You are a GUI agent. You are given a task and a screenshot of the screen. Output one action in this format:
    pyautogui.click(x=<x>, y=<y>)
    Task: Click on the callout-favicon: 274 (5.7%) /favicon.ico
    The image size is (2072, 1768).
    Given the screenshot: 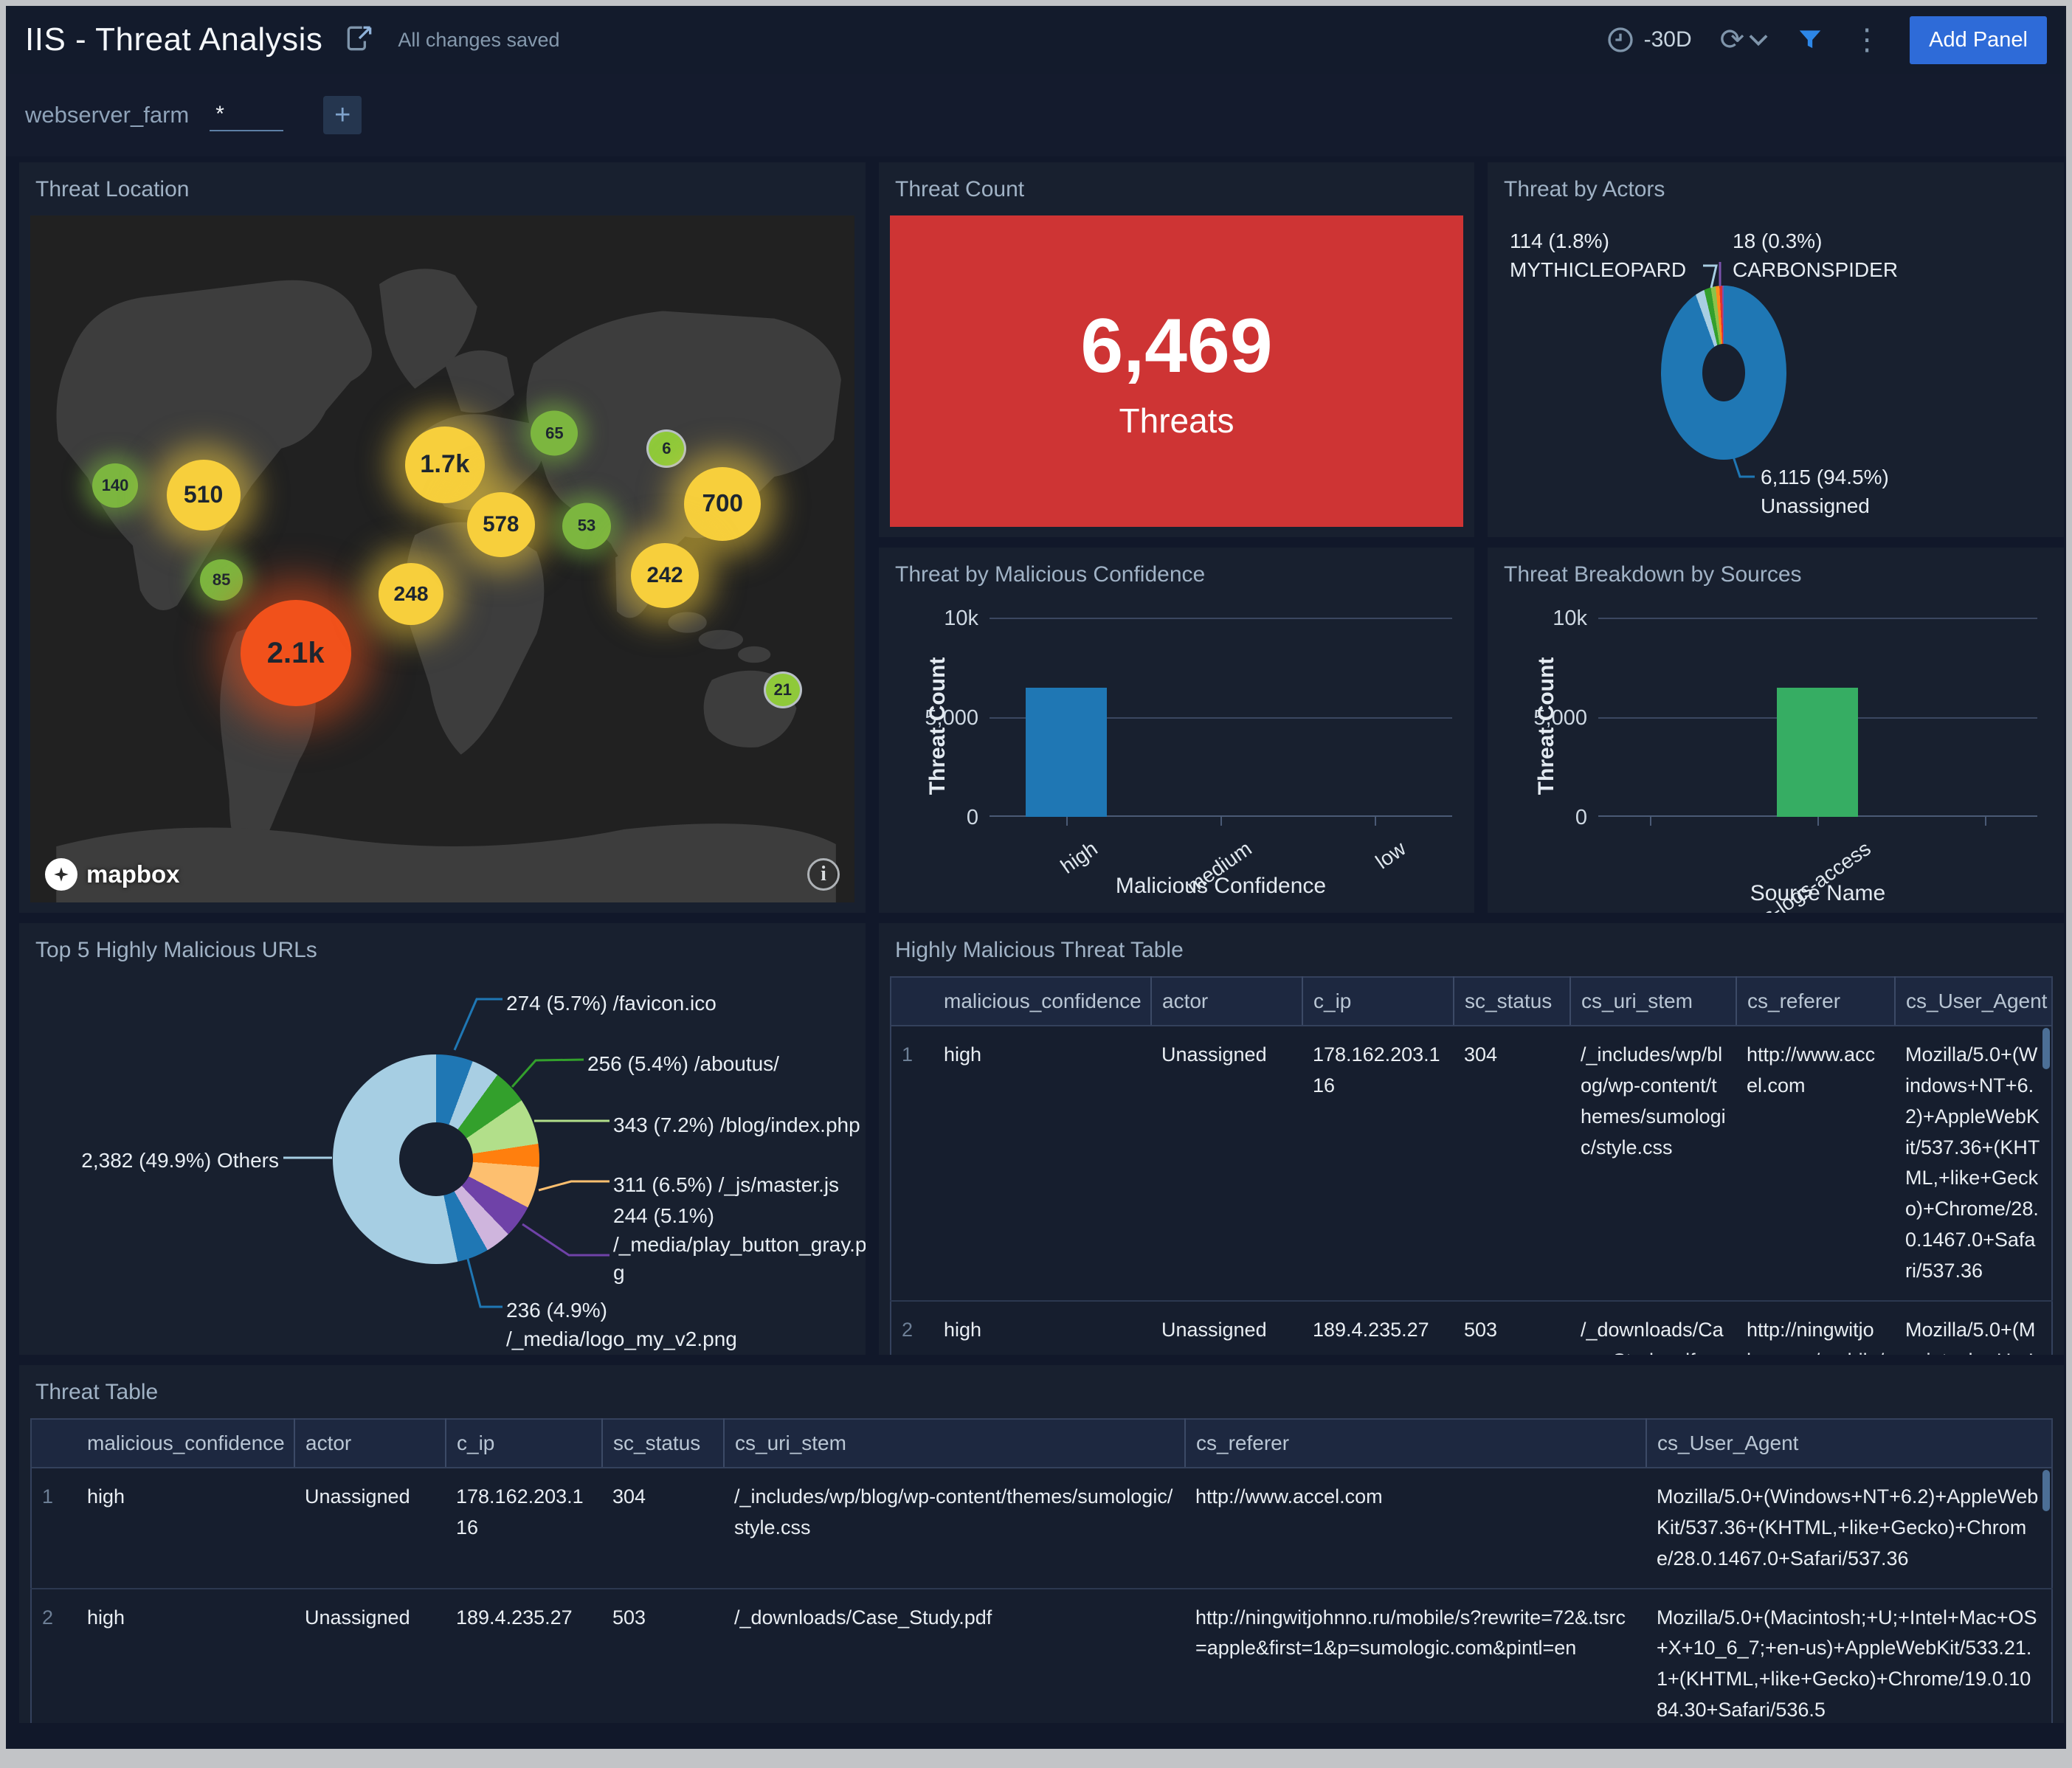 What is the action you would take?
    pyautogui.click(x=611, y=1004)
    